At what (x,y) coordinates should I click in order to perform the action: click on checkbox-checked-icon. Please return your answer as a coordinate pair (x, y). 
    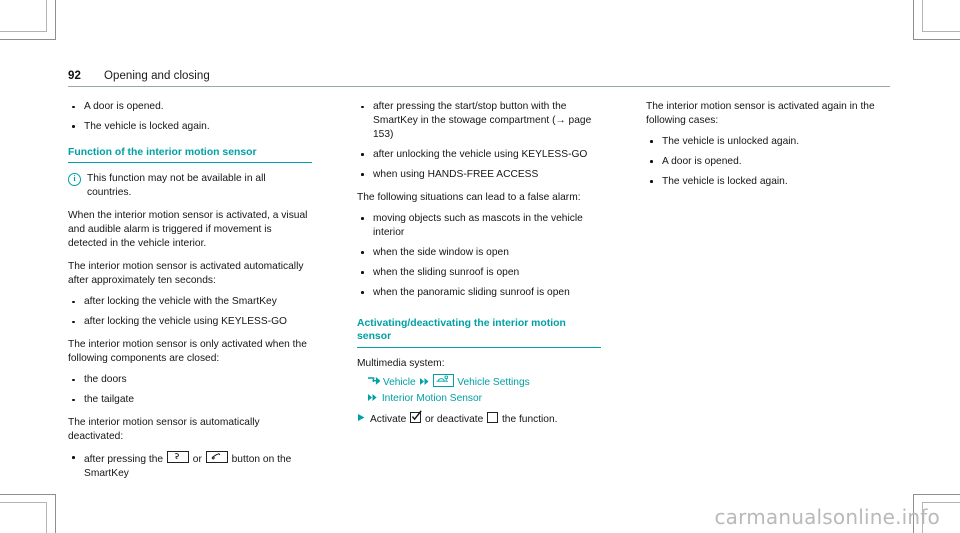
    Looking at the image, I should click on (416, 417).